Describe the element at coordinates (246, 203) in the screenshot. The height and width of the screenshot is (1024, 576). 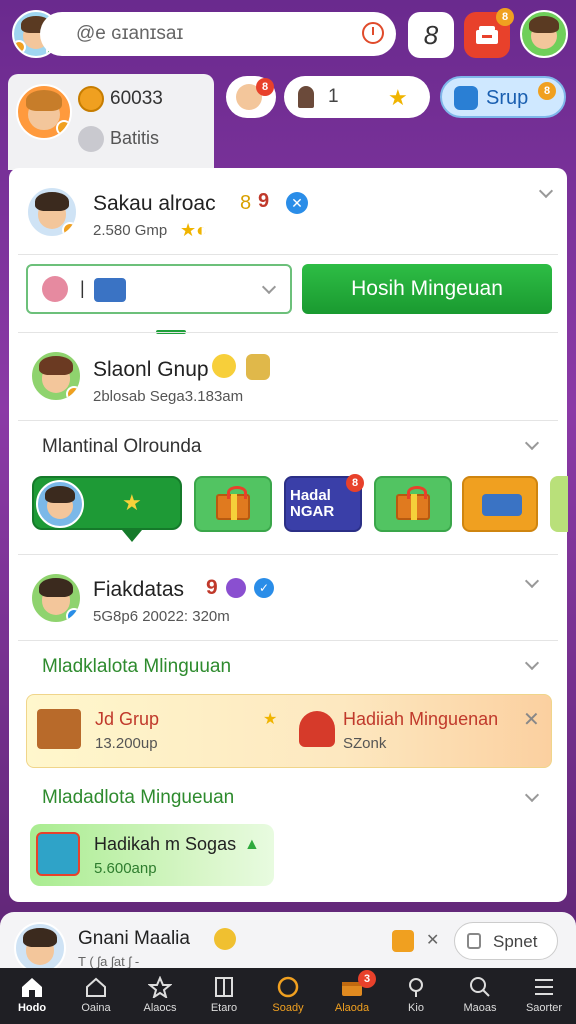
I see `user1-level-num: 8` at that location.